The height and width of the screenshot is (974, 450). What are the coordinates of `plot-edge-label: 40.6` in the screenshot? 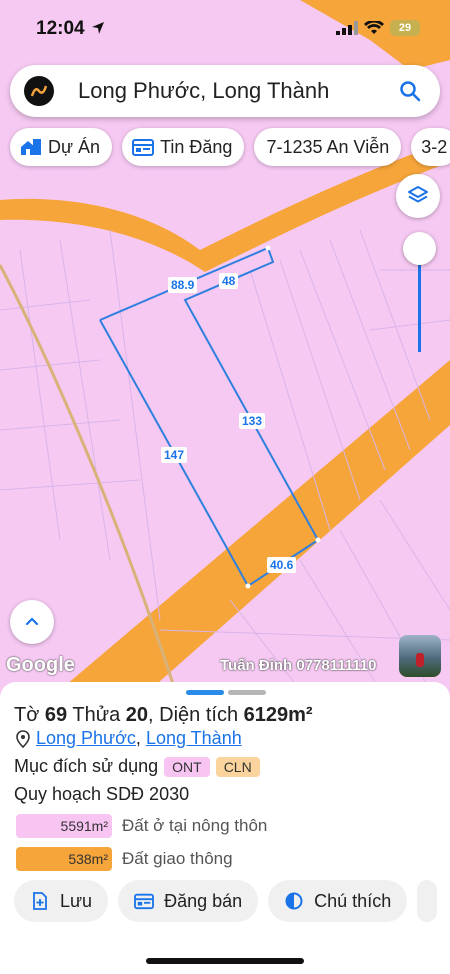 It's located at (282, 565).